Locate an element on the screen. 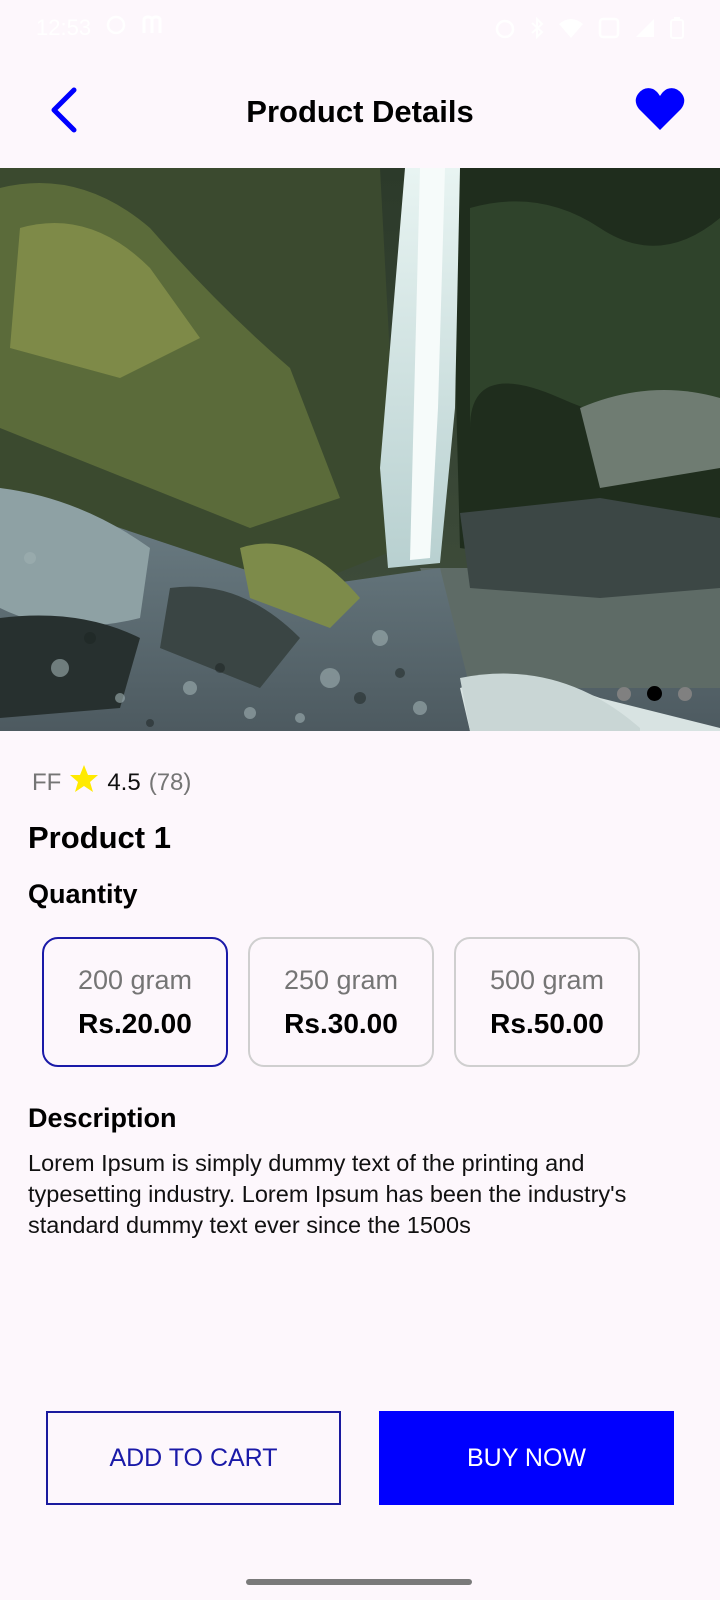 This screenshot has height=1600, width=720. back-button is located at coordinates (64, 112).